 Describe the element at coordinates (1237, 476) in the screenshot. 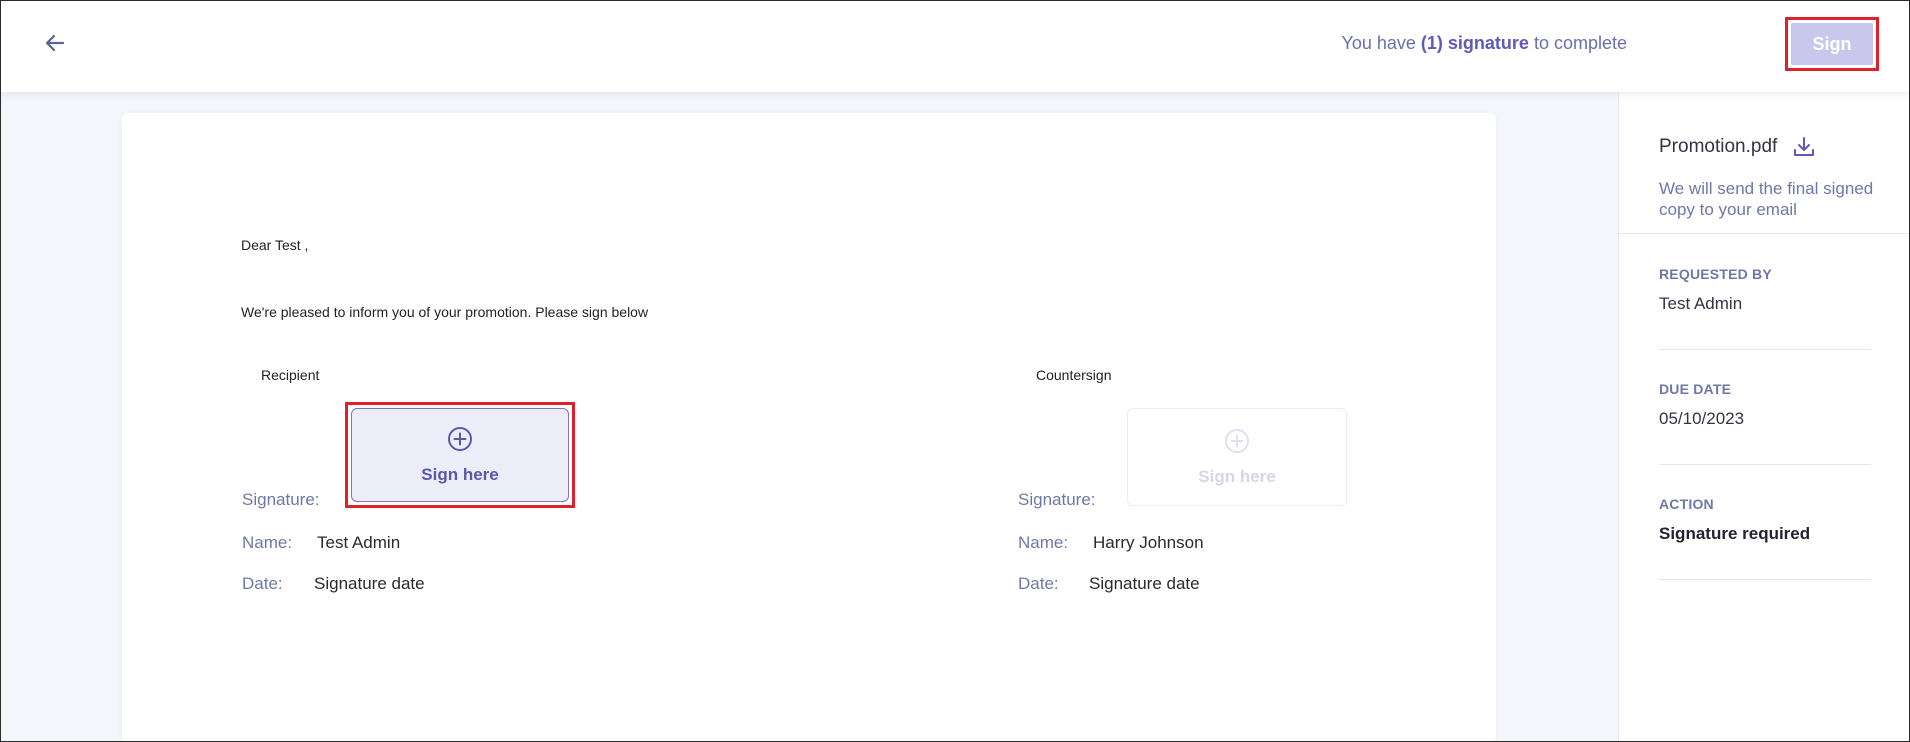

I see `countersign-sign-here-label: Sign here` at that location.